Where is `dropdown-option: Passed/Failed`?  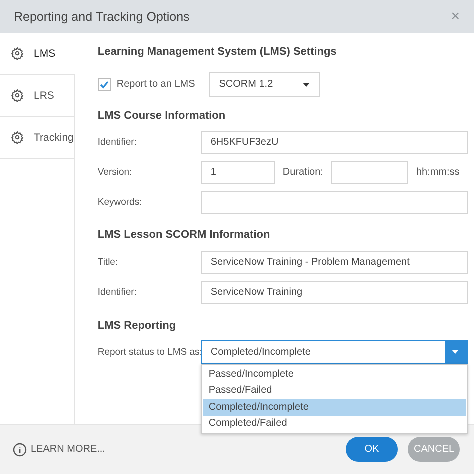
dropdown-option: Passed/Failed is located at coordinates (334, 390).